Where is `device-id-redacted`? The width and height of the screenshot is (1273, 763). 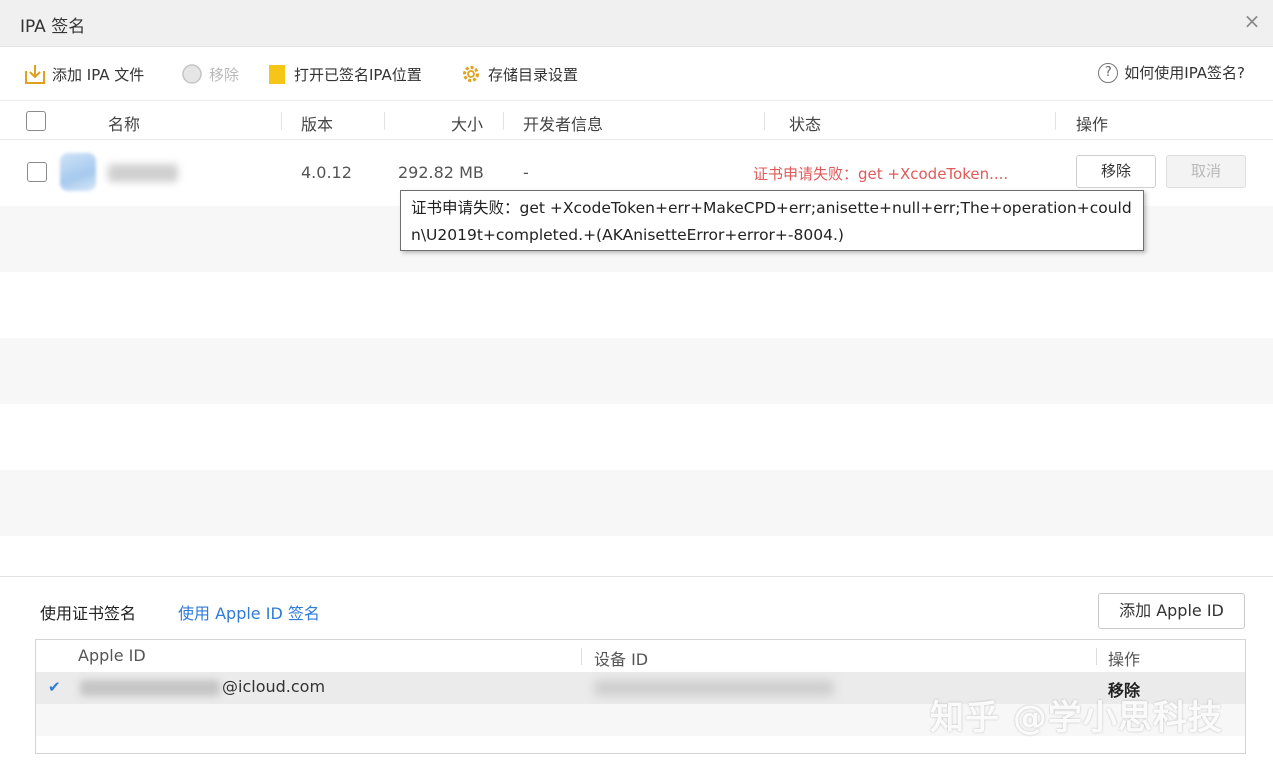
device-id-redacted is located at coordinates (714, 688).